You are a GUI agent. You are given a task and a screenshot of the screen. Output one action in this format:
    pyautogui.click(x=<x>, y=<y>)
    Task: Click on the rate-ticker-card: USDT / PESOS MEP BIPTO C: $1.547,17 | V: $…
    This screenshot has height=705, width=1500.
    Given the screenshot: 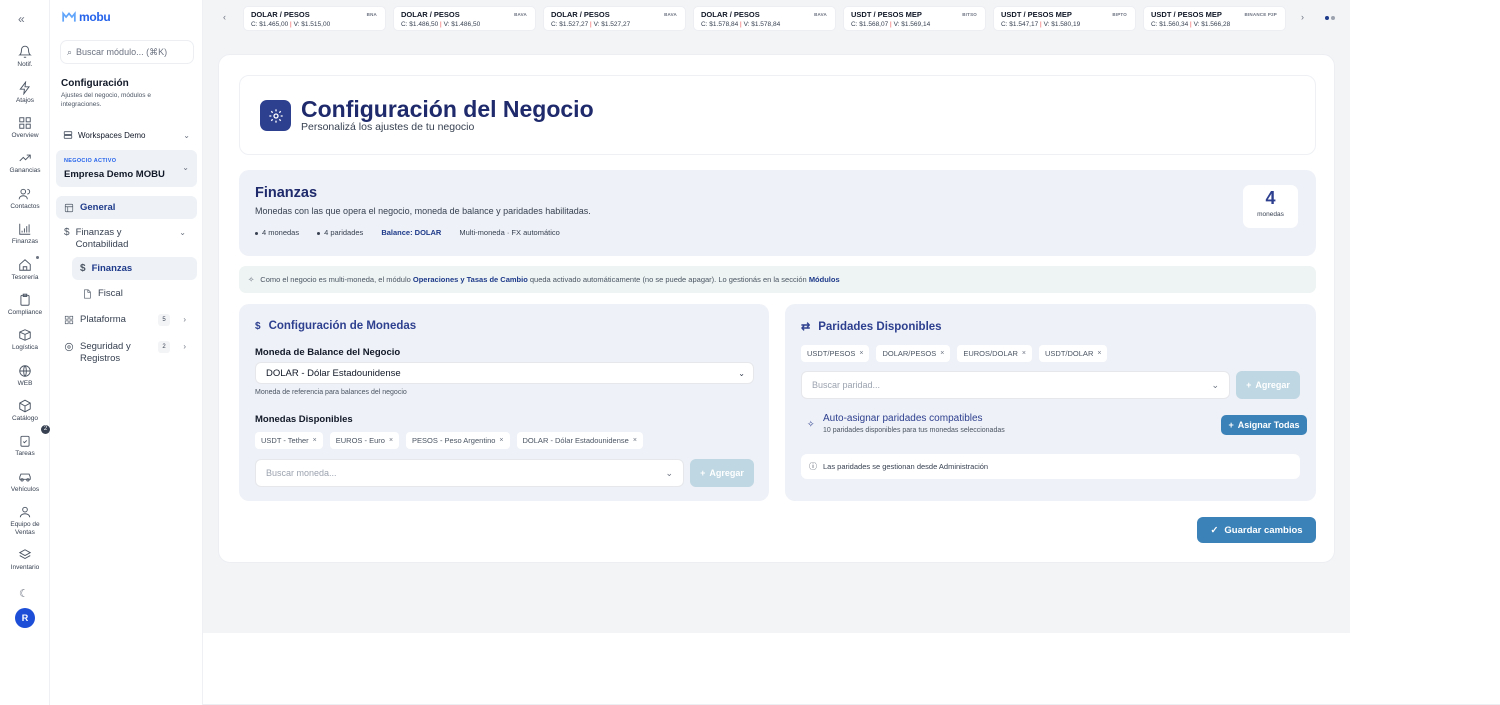 What is the action you would take?
    pyautogui.click(x=1064, y=18)
    